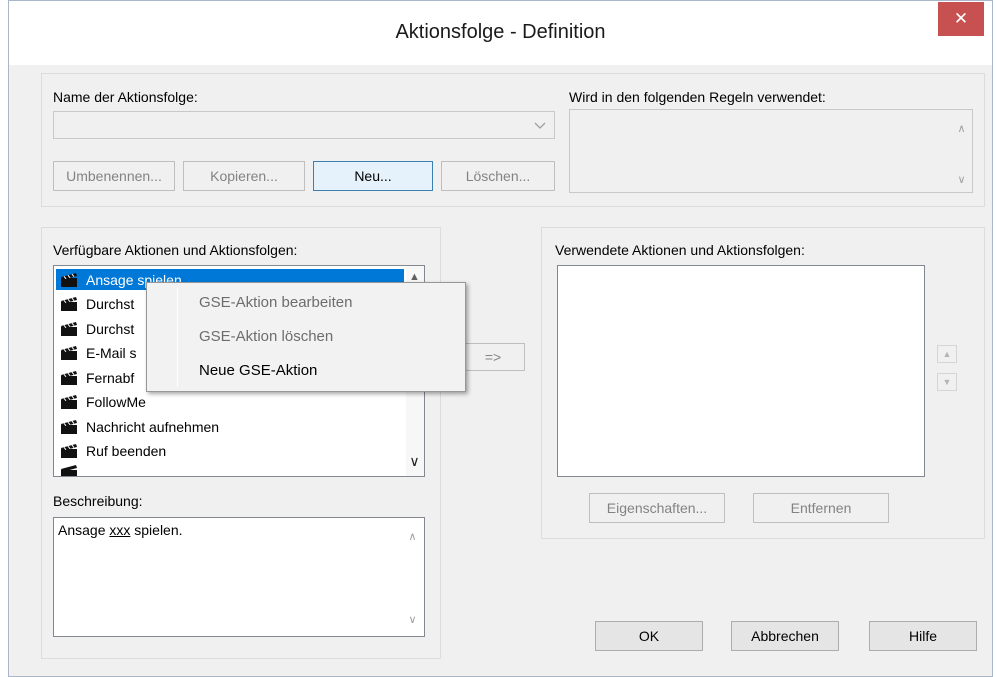 The height and width of the screenshot is (677, 997). Describe the element at coordinates (771, 151) in the screenshot. I see `used-in-rules-list: ∧ ∨` at that location.